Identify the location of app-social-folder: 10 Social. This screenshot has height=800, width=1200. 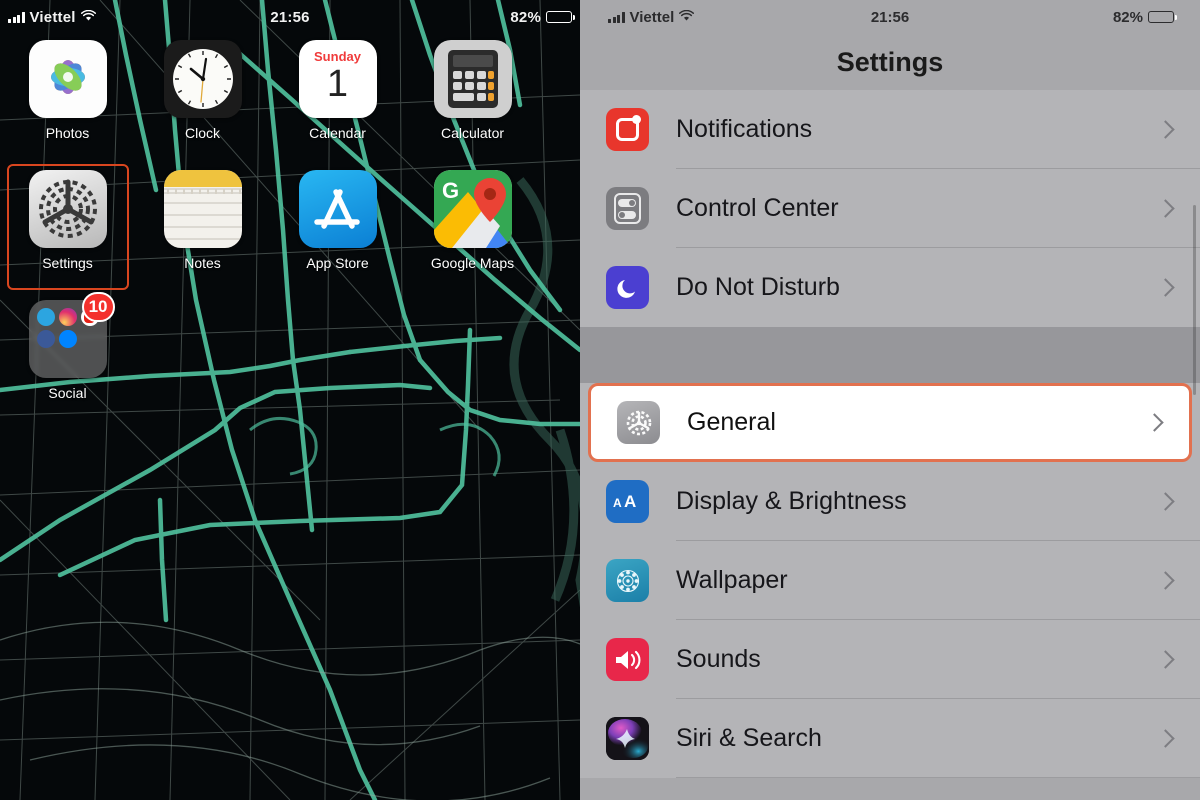
(67, 361).